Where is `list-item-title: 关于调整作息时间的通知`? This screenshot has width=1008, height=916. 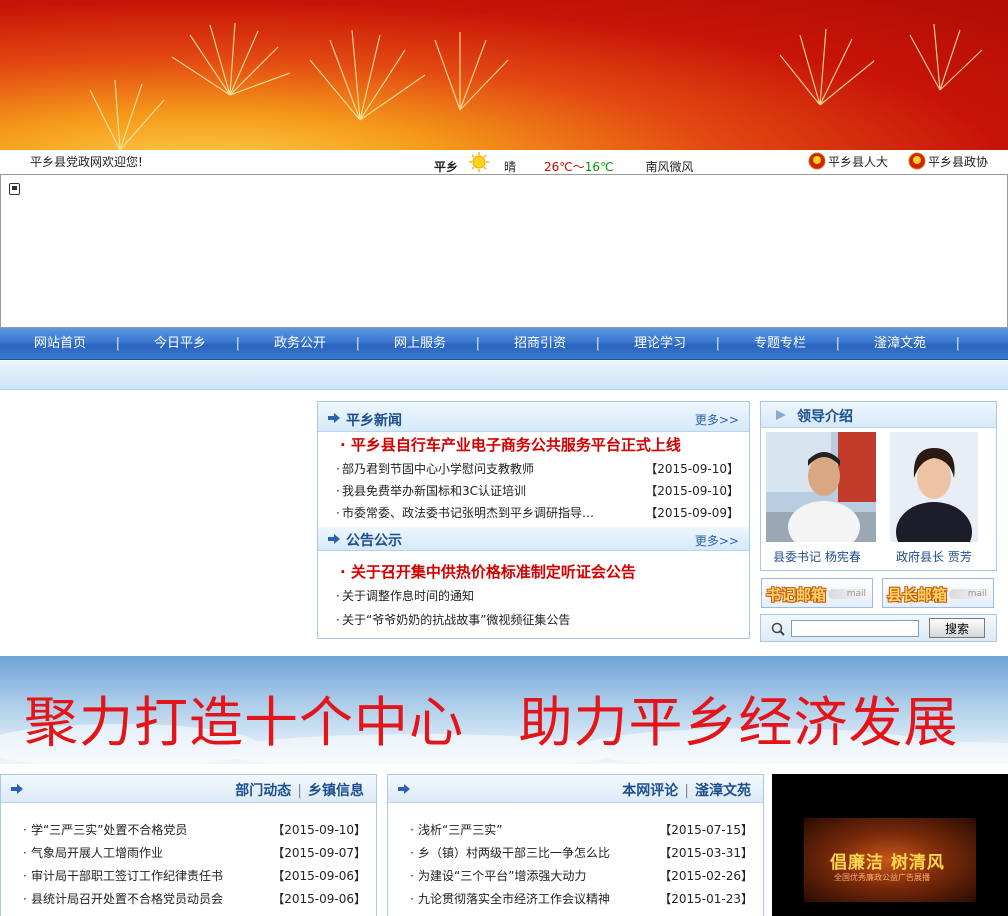 list-item-title: 关于调整作息时间的通知 is located at coordinates (408, 596).